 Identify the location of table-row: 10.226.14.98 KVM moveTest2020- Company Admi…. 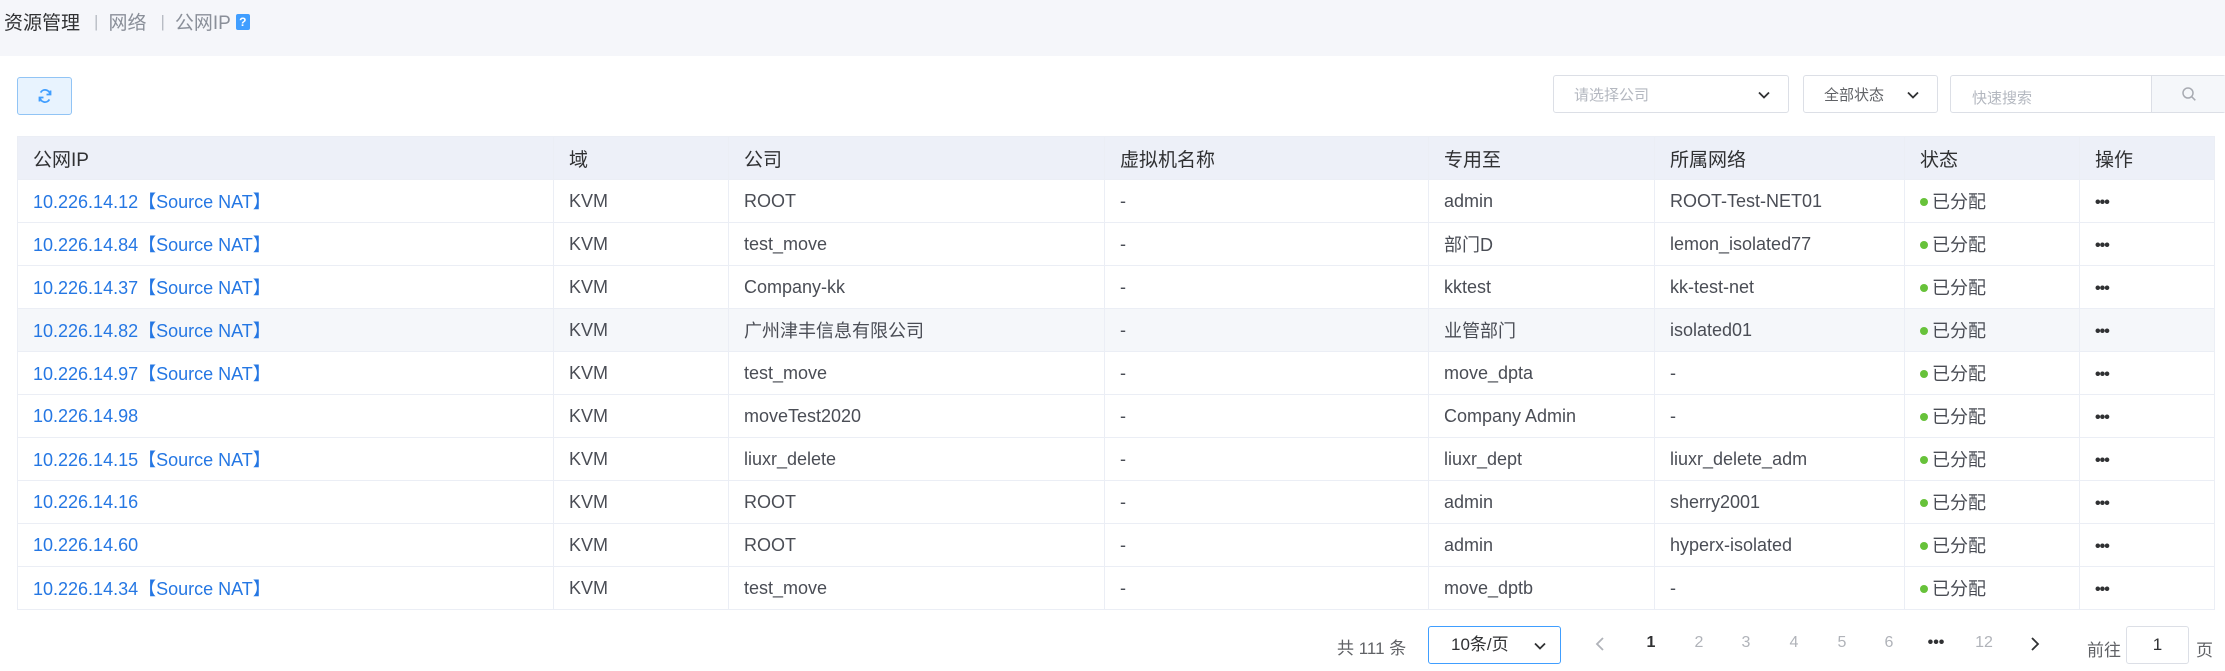
(1116, 416).